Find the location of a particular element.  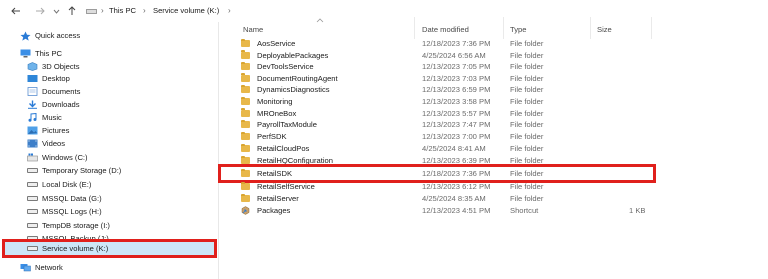

file-row: RetailServer 4/25/2024 8:35 AM File folder is located at coordinates (445, 199).